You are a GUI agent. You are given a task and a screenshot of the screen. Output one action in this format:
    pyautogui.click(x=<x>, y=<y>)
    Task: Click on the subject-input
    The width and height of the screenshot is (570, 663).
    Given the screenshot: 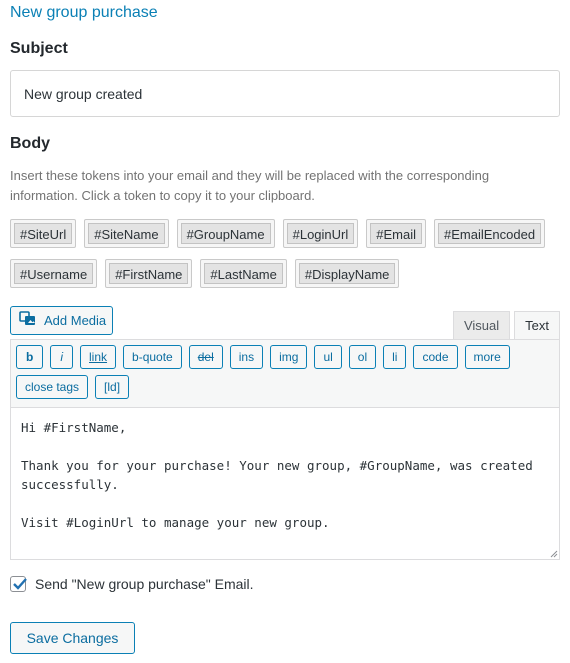 What is the action you would take?
    pyautogui.click(x=285, y=93)
    